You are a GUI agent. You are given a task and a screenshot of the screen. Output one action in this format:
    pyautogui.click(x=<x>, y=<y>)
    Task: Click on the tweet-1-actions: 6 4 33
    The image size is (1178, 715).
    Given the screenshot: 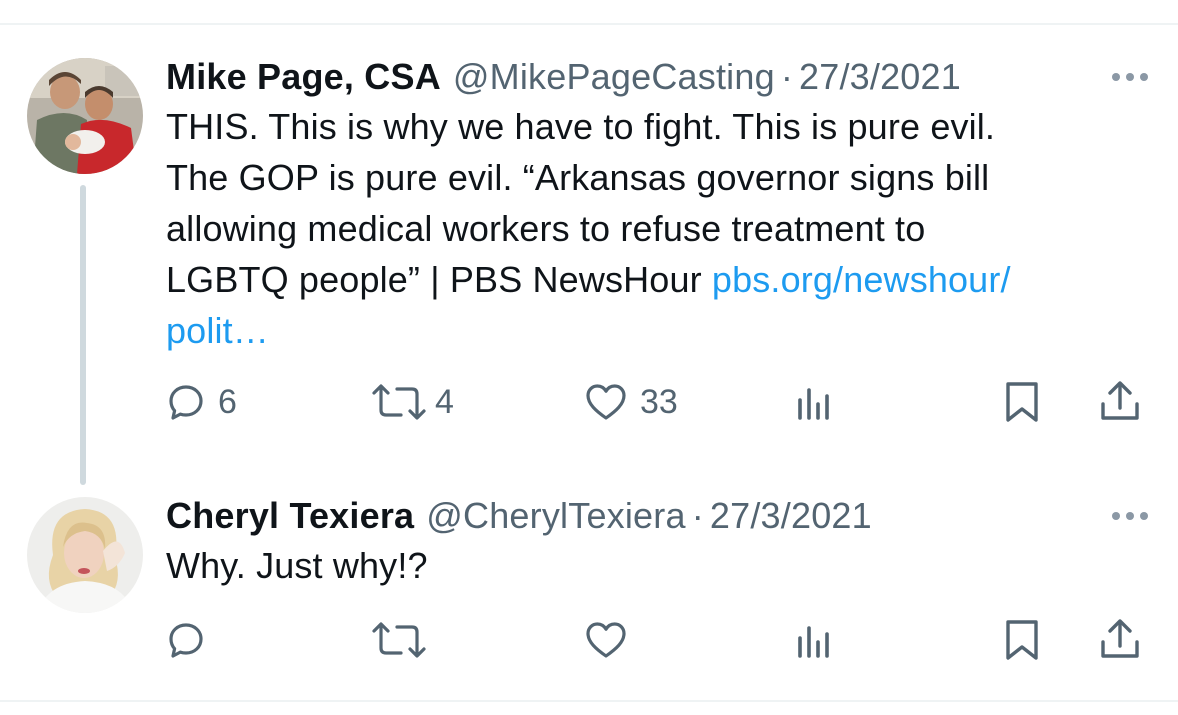 What is the action you would take?
    pyautogui.click(x=657, y=402)
    